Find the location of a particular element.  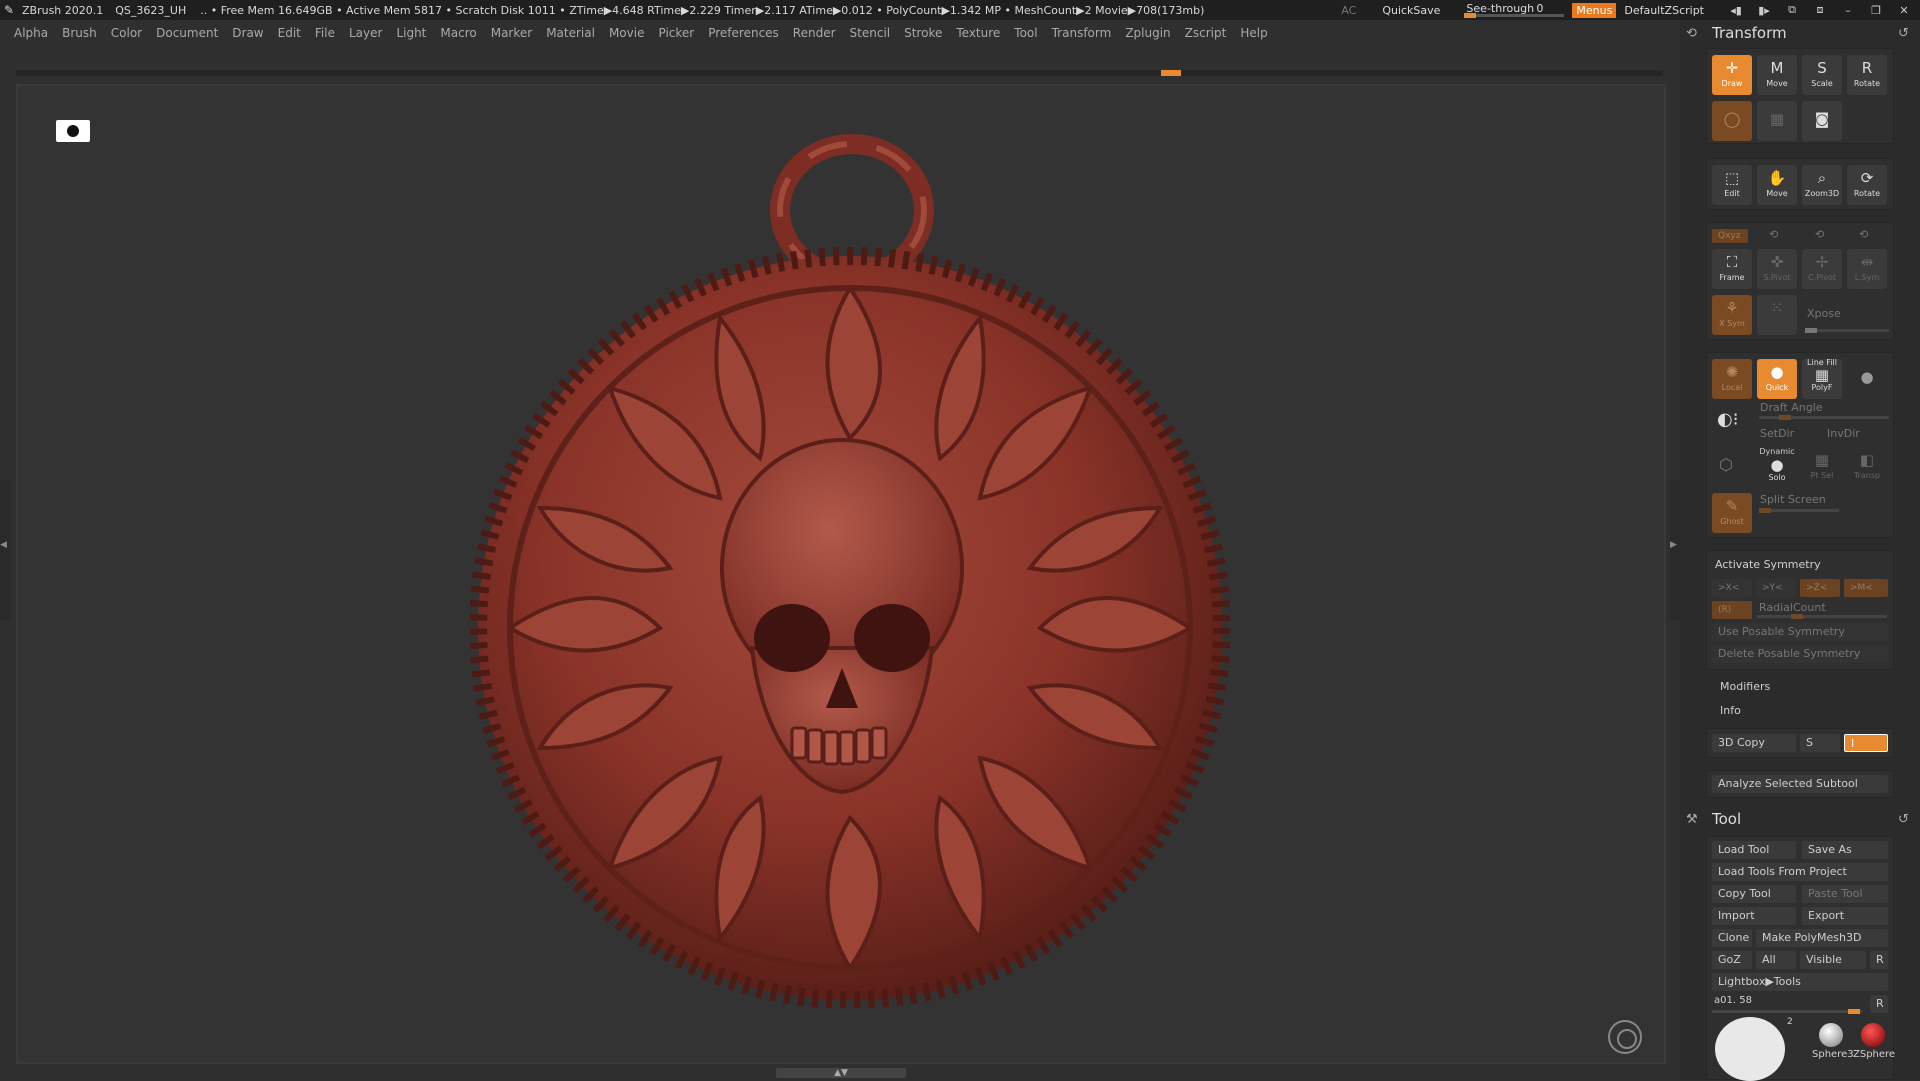

modifiers-header: Modifiers is located at coordinates (1745, 686).